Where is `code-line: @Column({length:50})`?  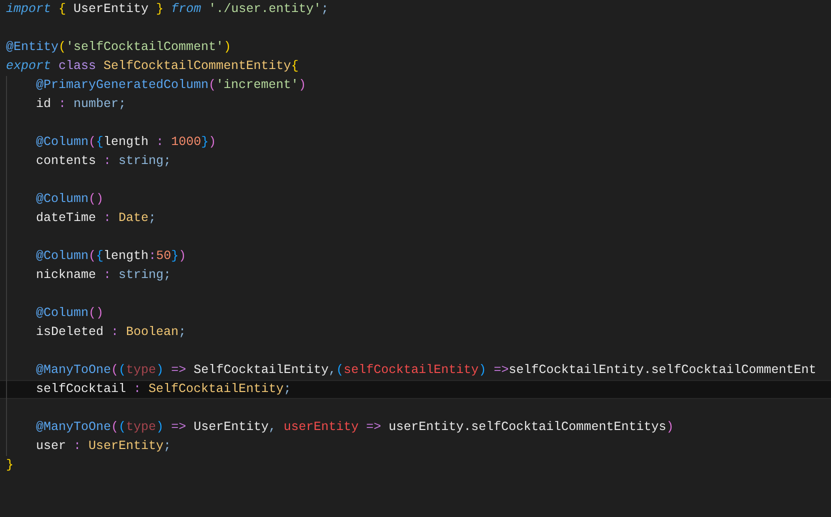 code-line: @Column({length:50}) is located at coordinates (415, 256).